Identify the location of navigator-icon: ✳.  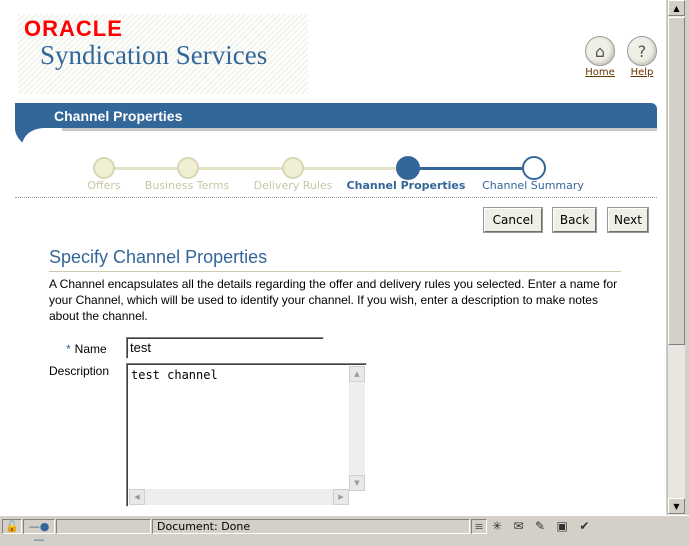
(497, 526).